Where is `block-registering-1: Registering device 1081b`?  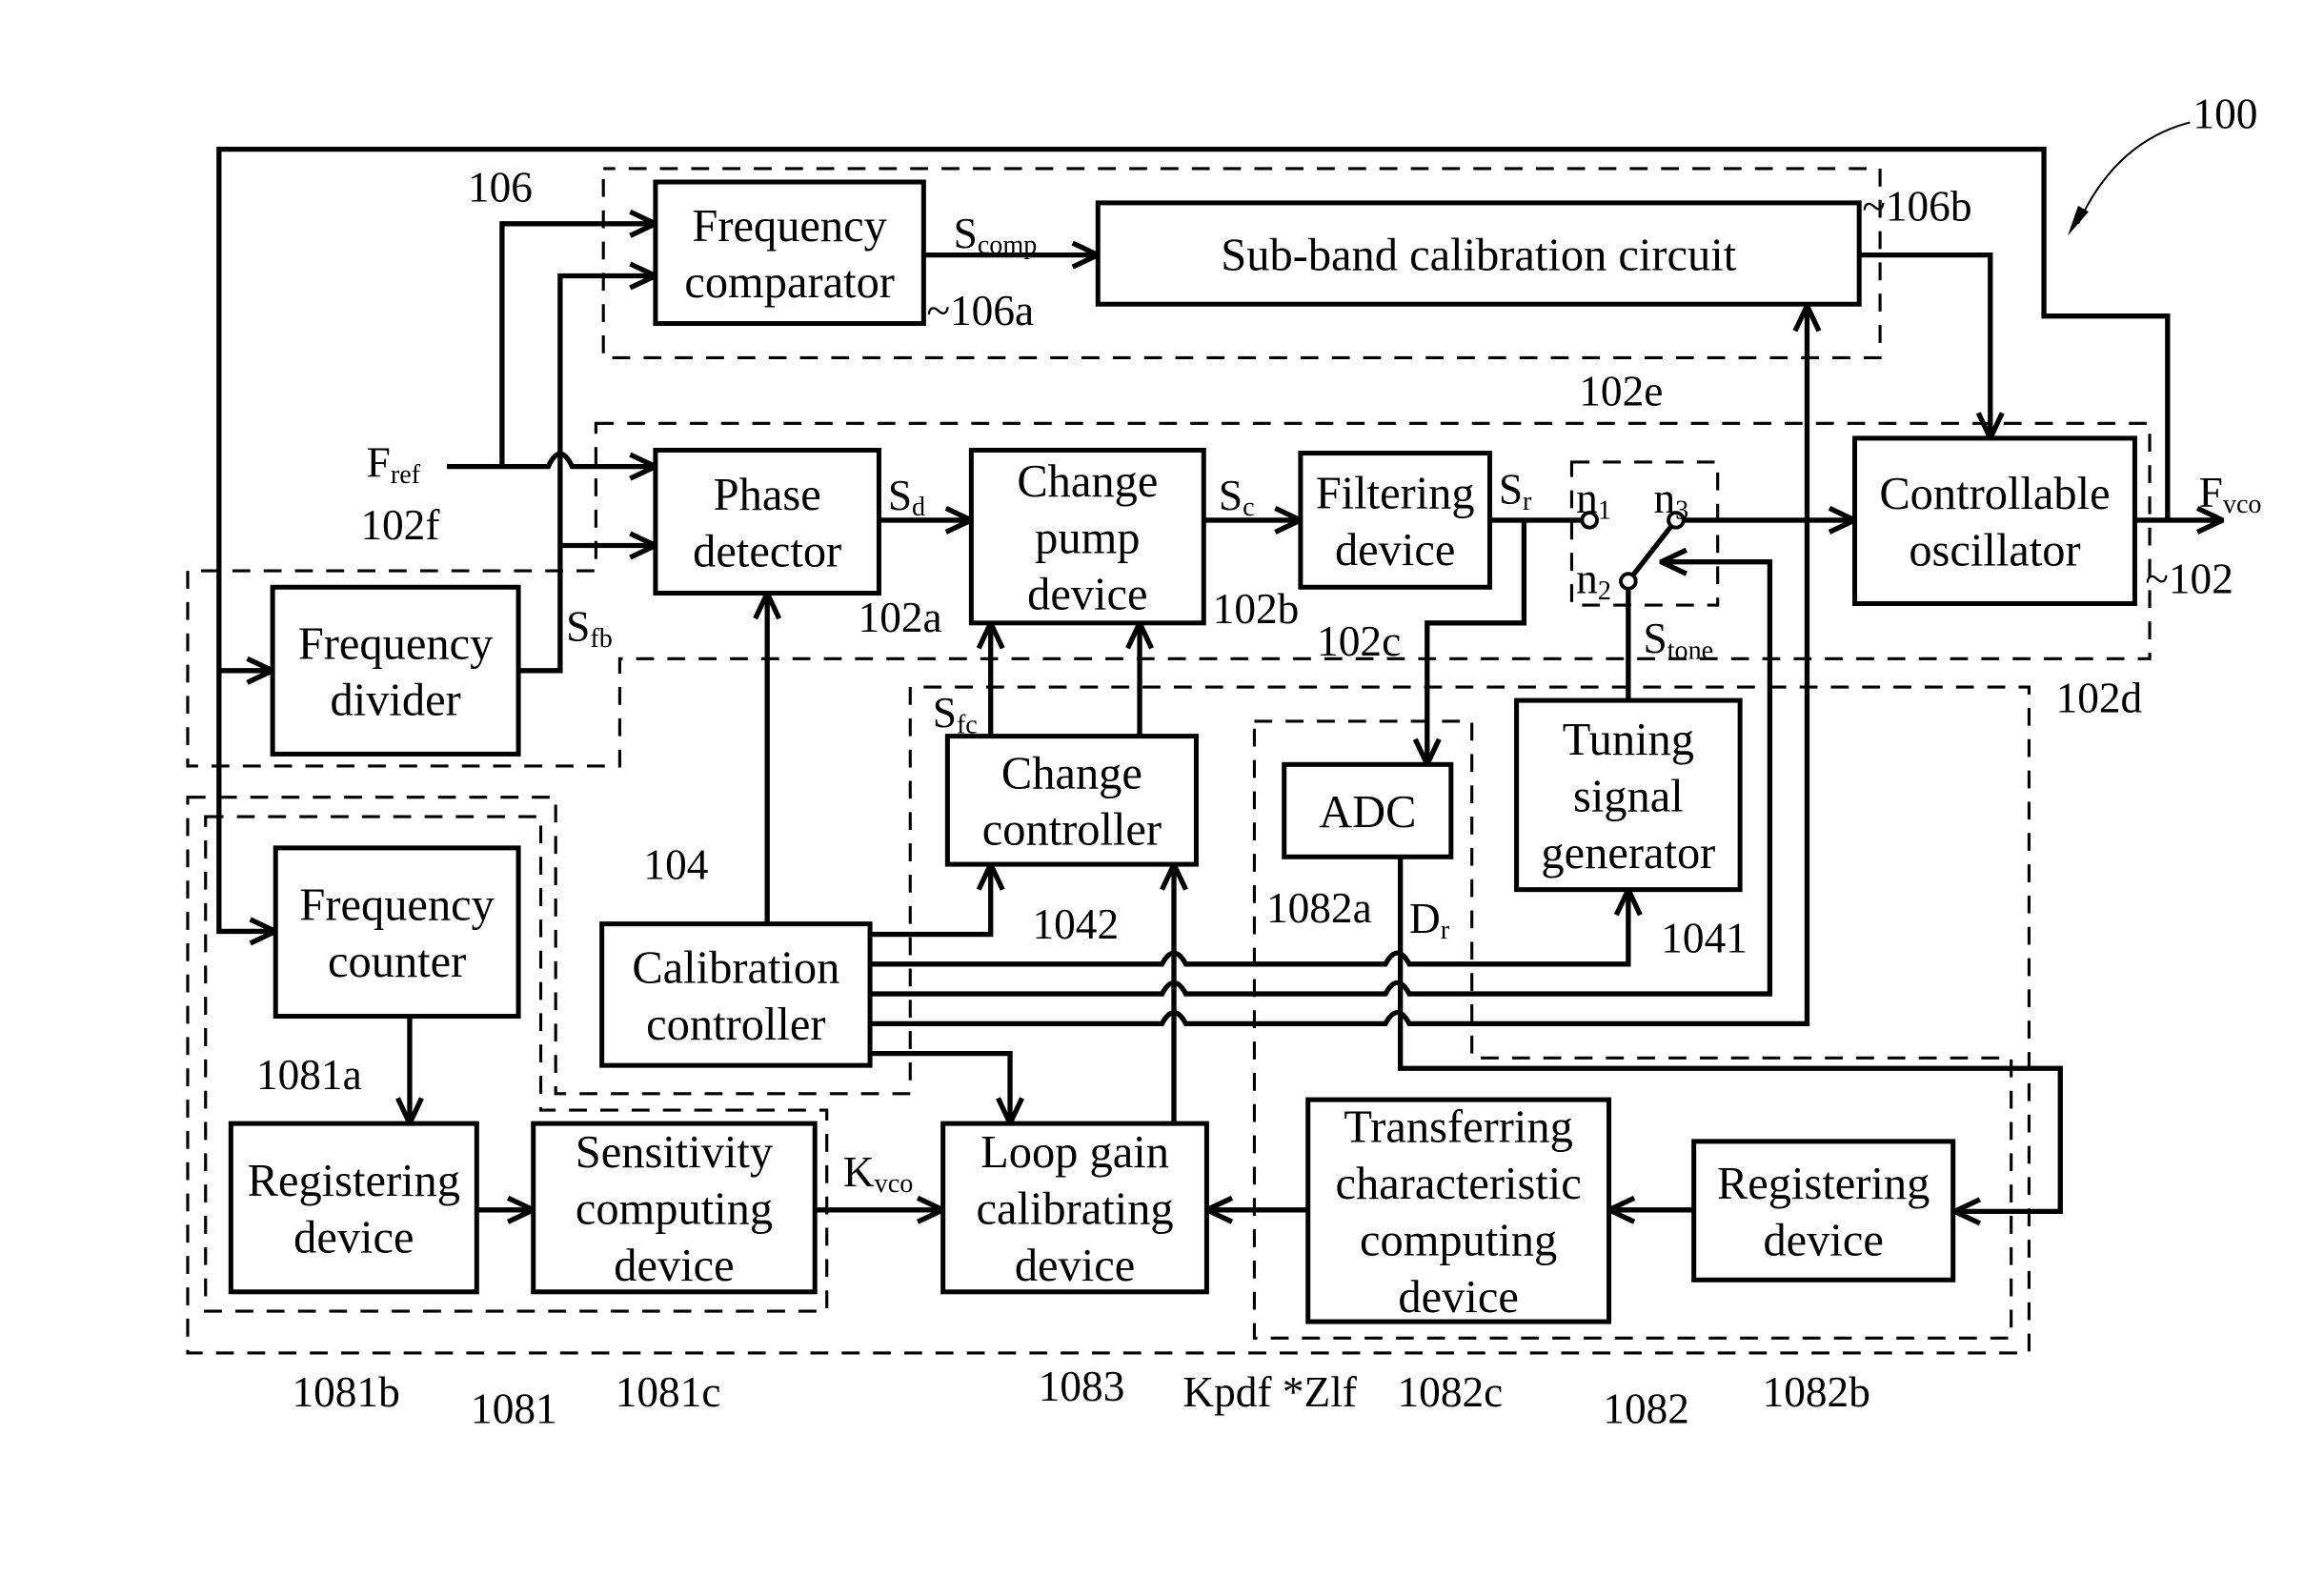
block-registering-1: Registering device 1081b is located at coordinates (354, 1269).